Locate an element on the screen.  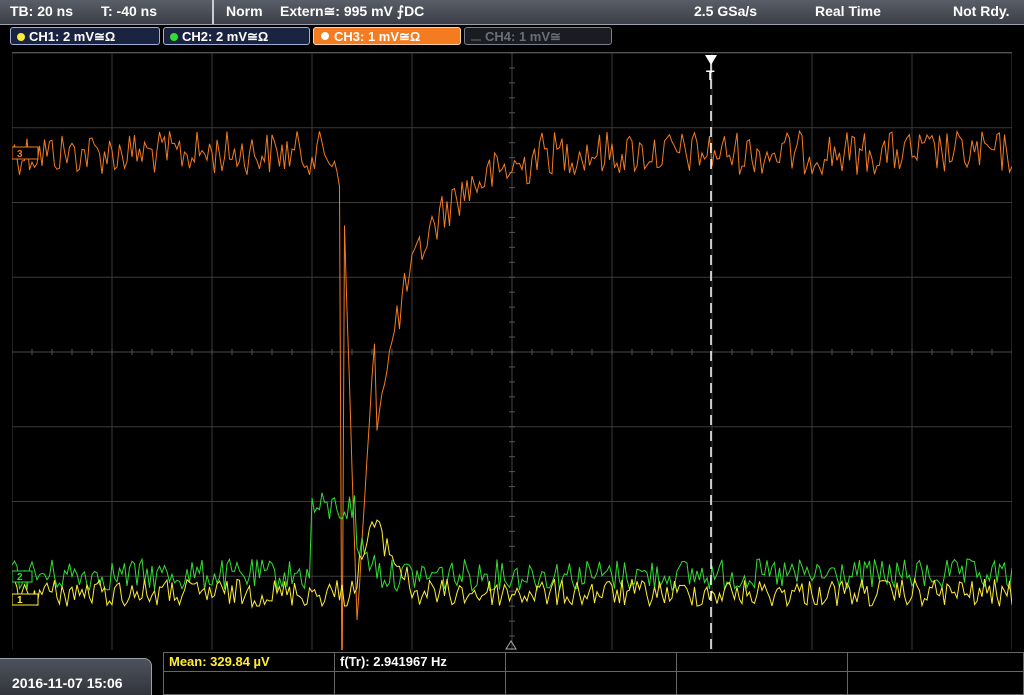
trigger-time-label: T: -40 ns is located at coordinates (129, 11).